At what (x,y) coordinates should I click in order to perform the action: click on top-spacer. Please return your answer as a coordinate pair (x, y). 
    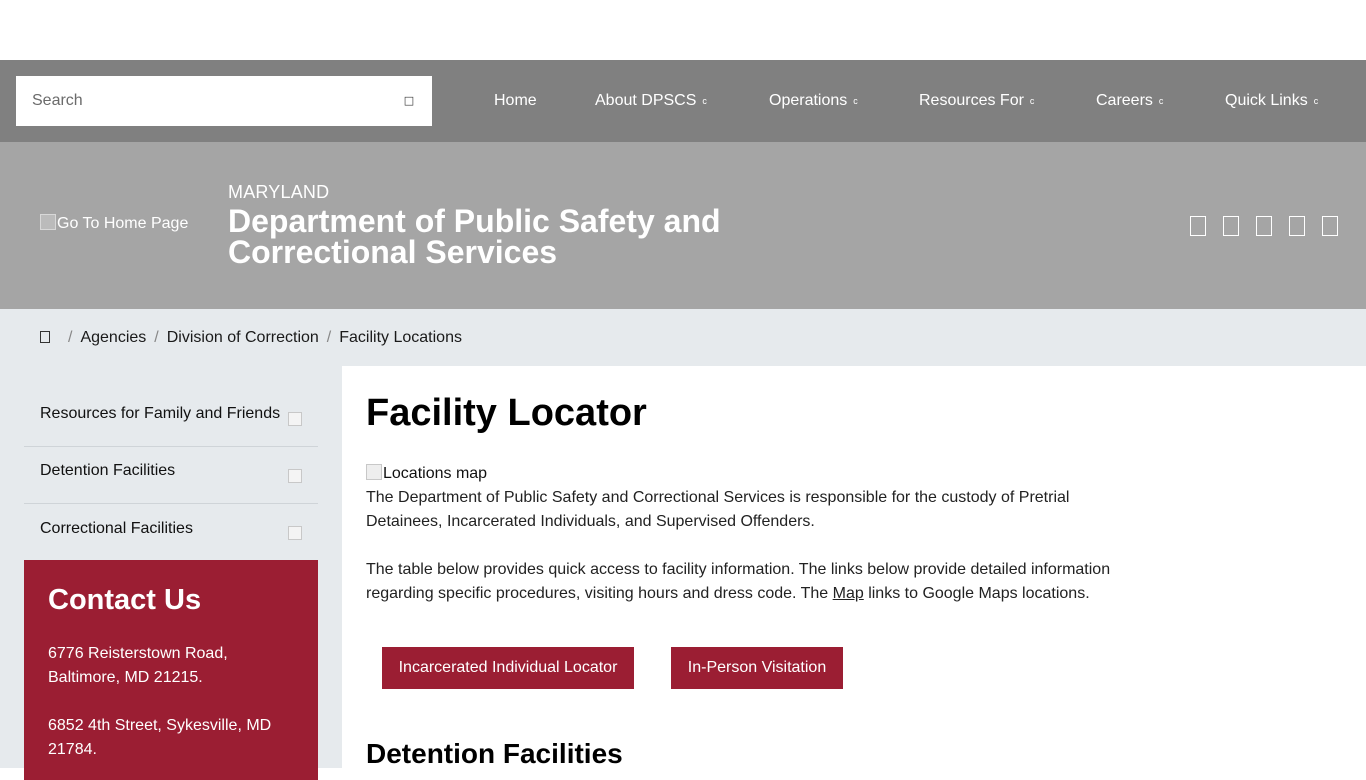
    Looking at the image, I should click on (683, 30).